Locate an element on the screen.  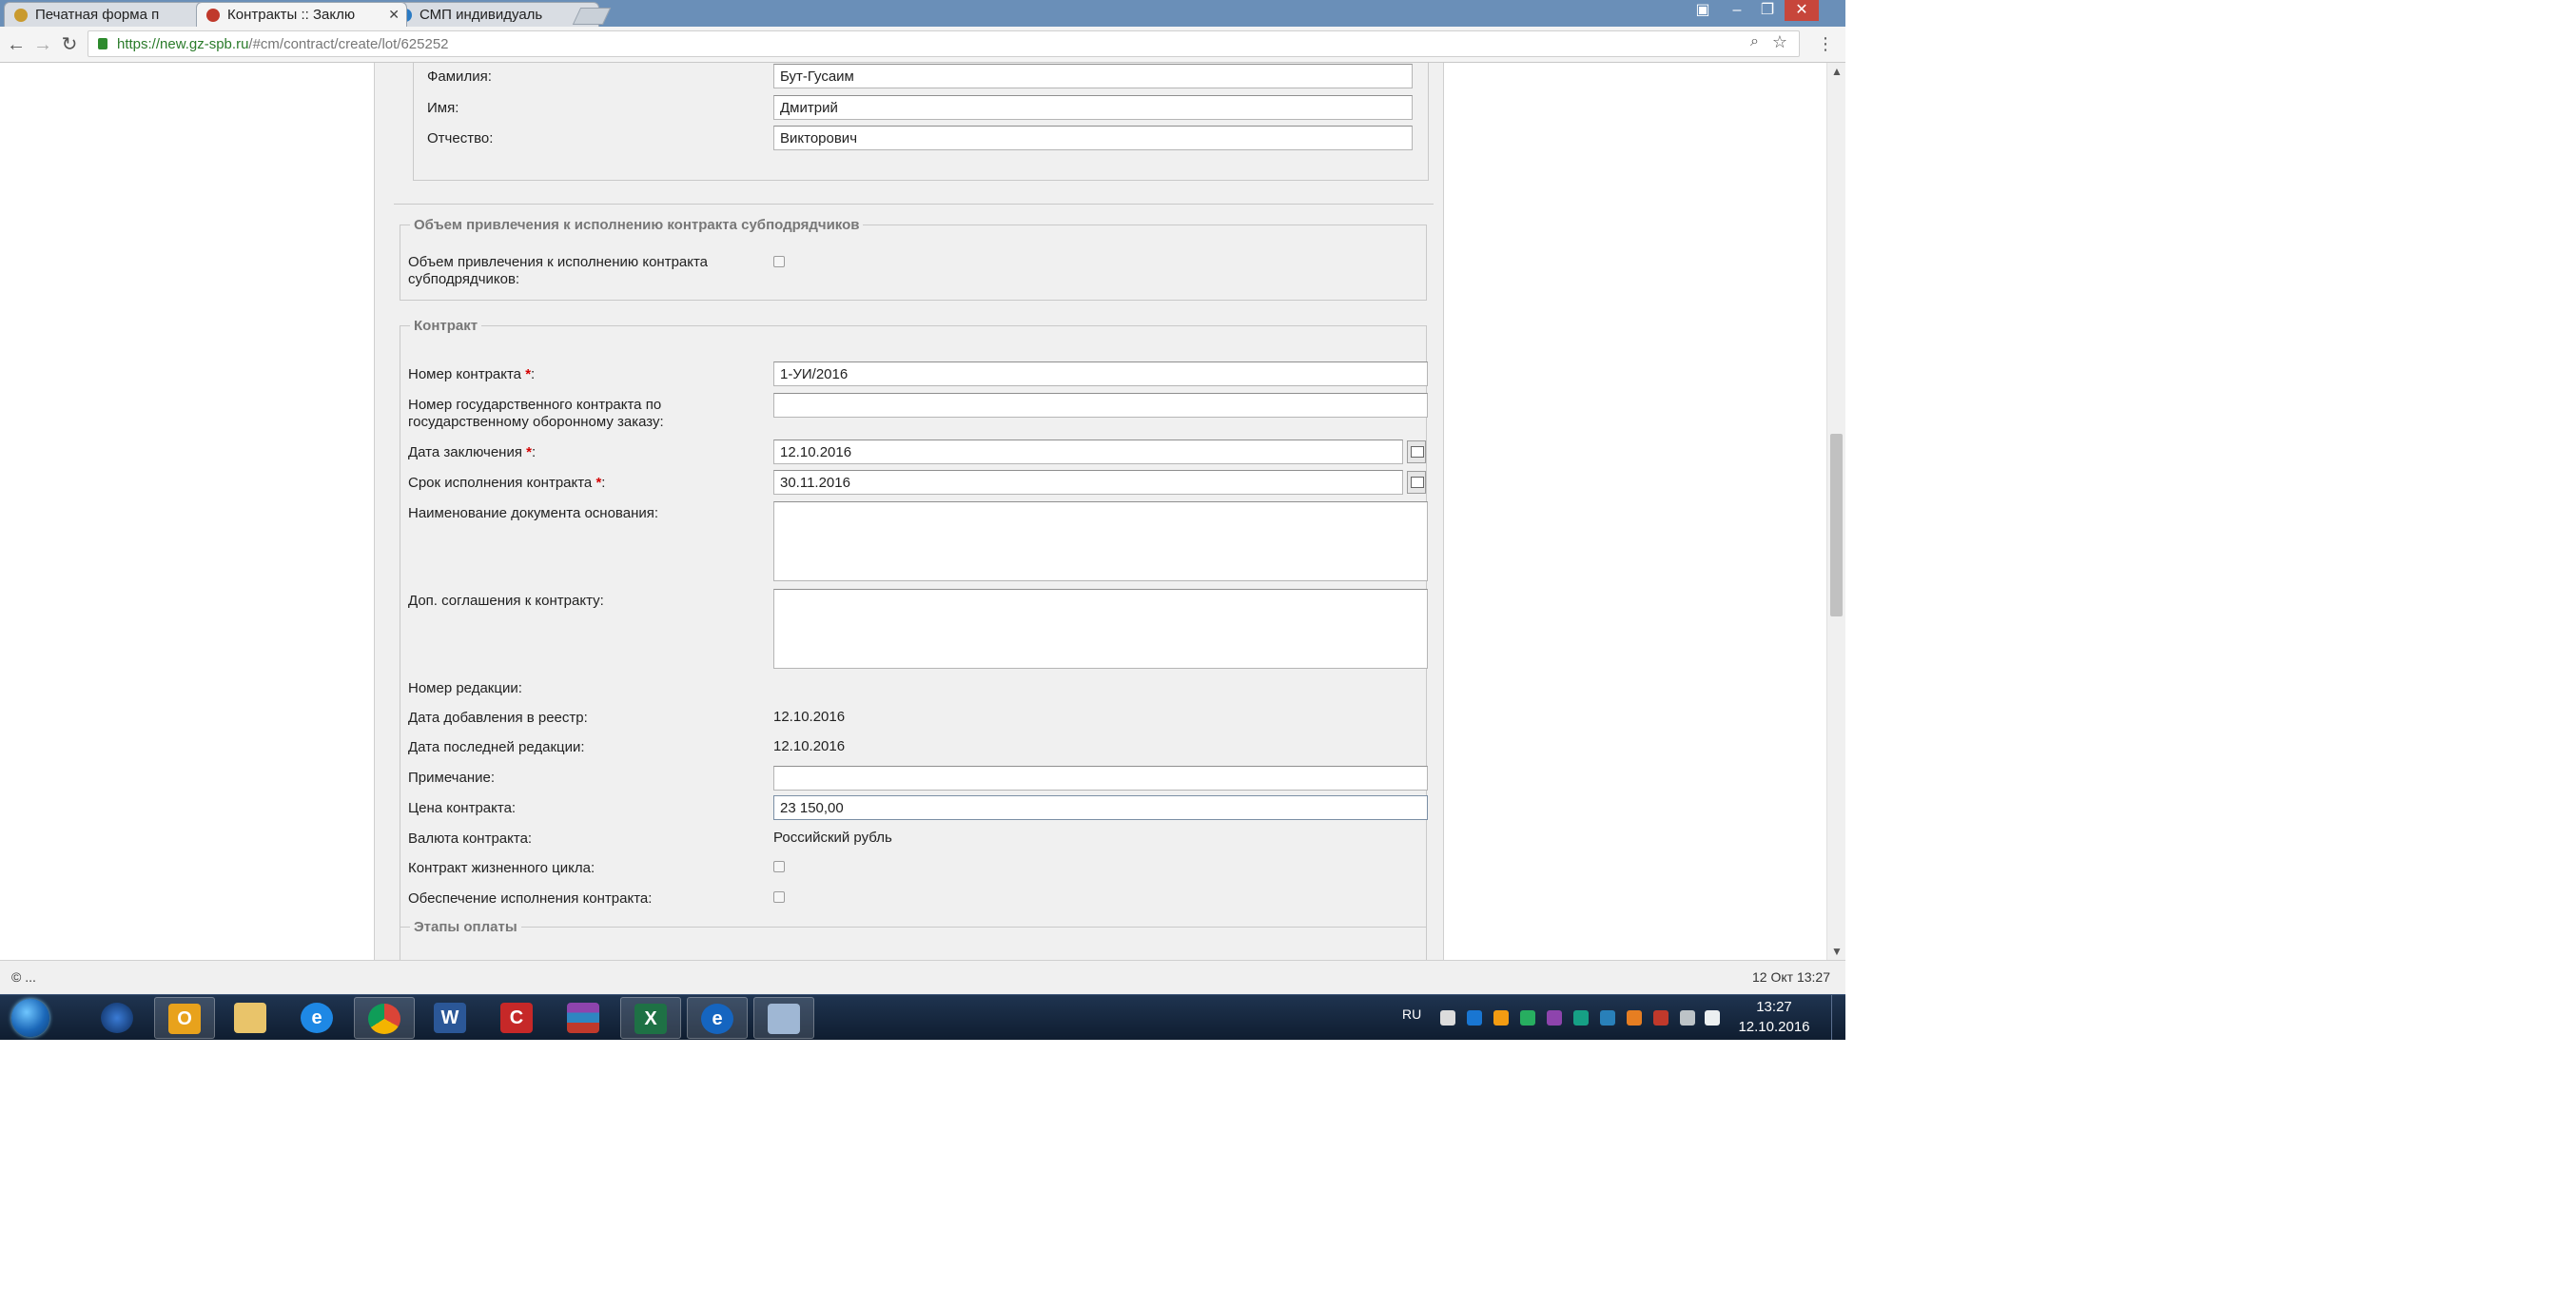
start-button is located at coordinates (31, 1018).